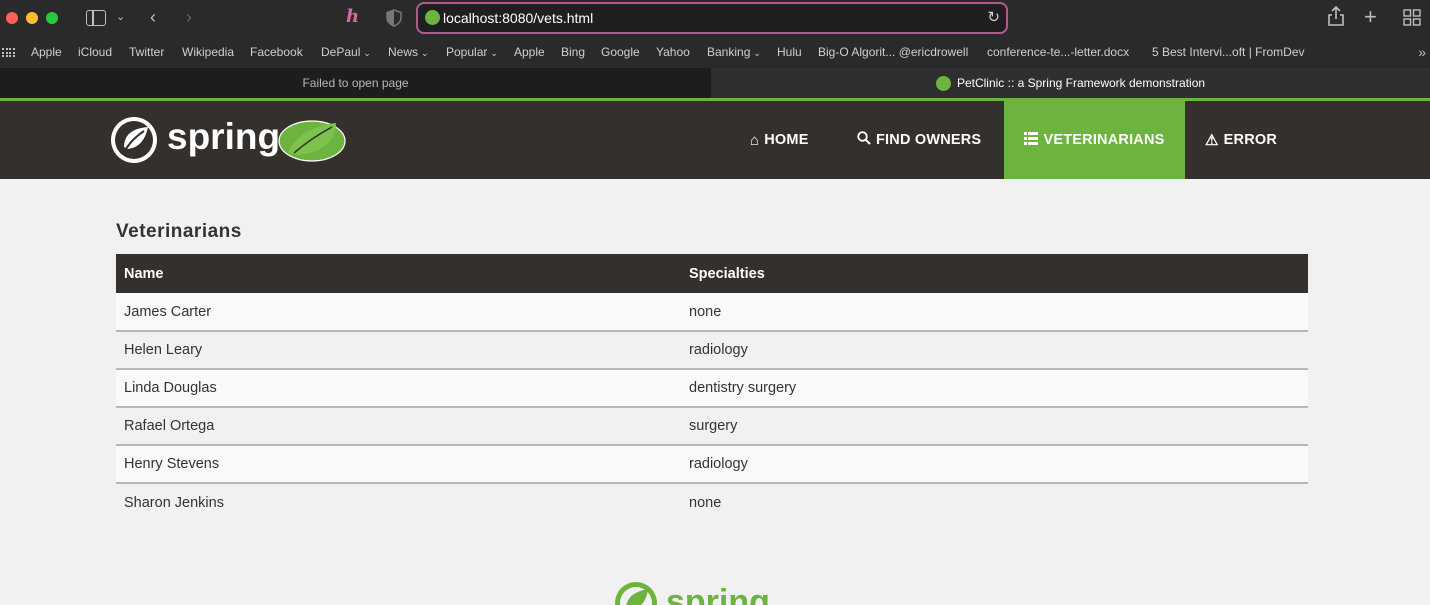  I want to click on url-text: localhost:8080/vets.html, so click(518, 18).